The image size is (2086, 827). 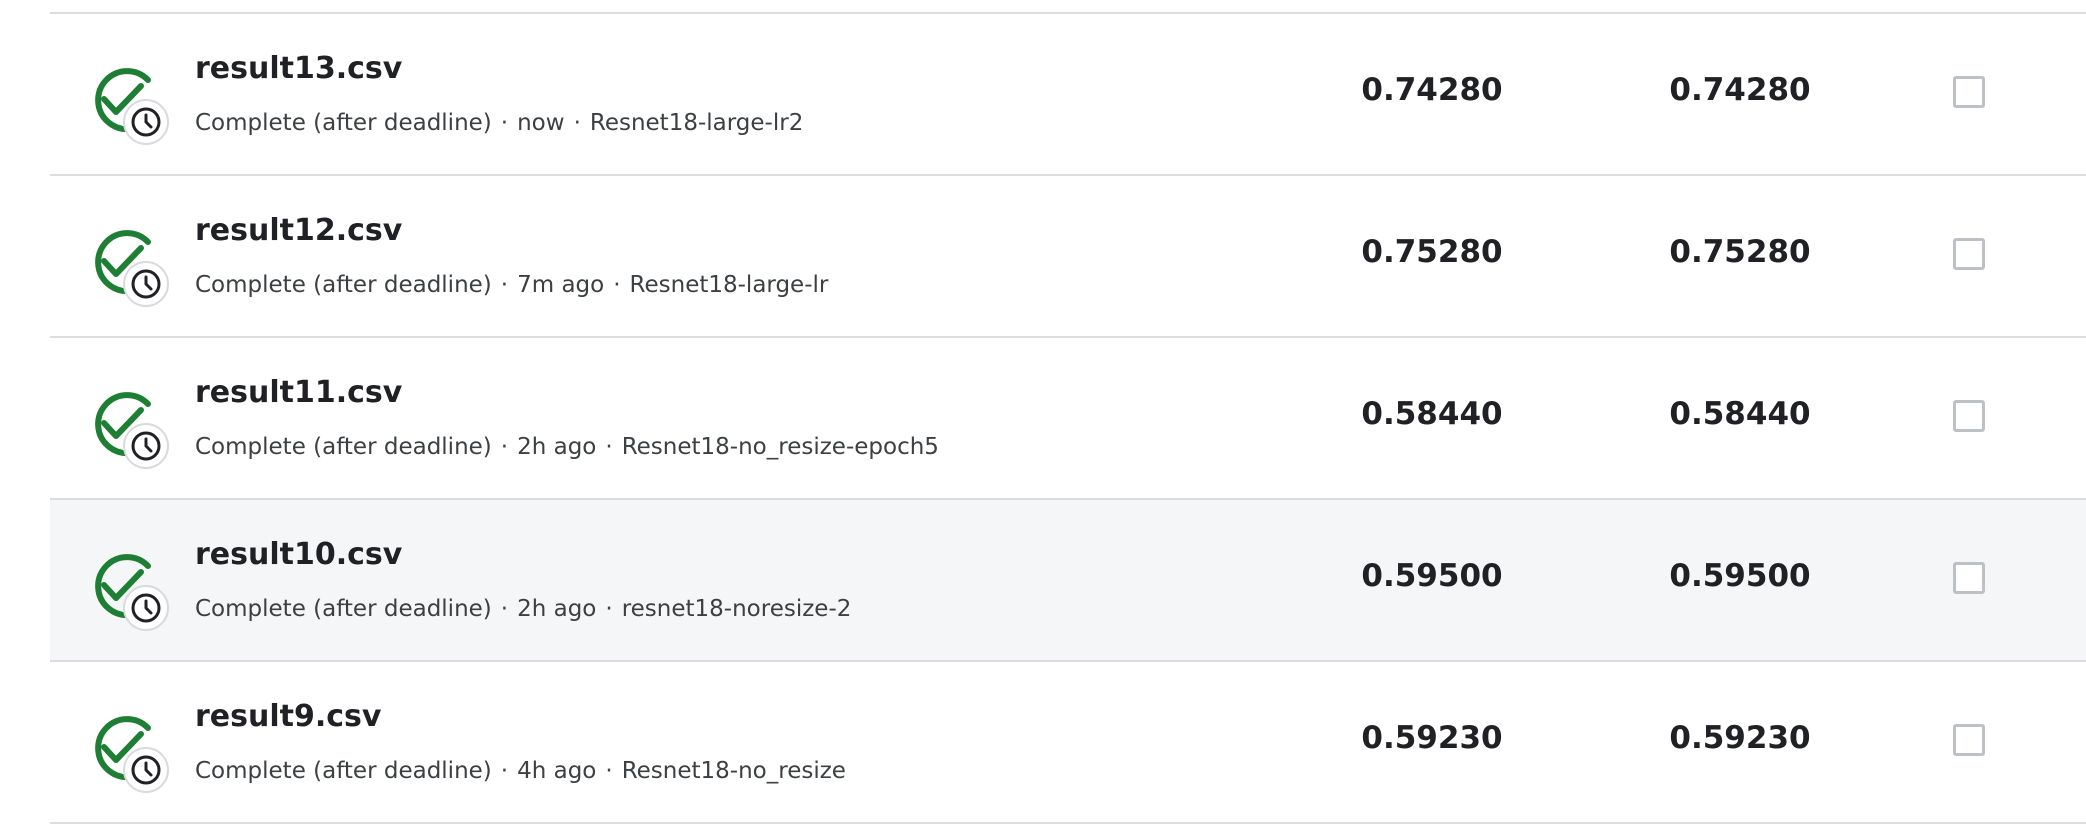 I want to click on submission-time: now, so click(x=541, y=123).